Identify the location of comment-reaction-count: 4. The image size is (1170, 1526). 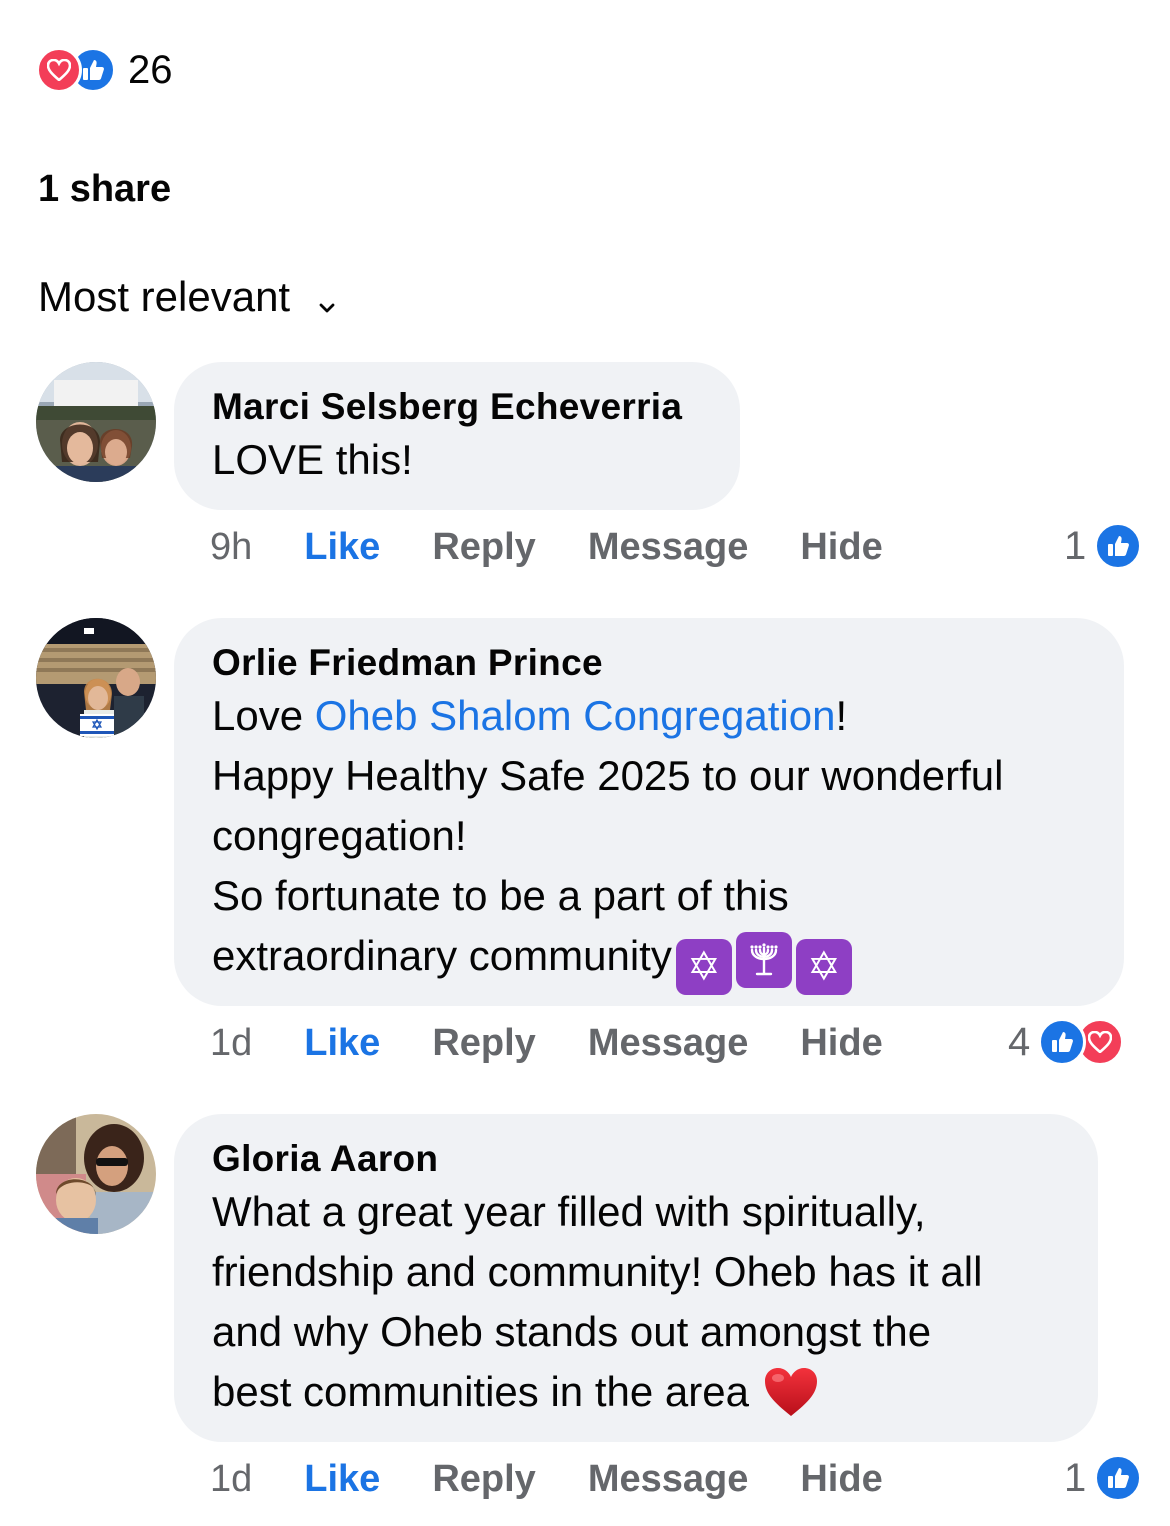
(1019, 1041).